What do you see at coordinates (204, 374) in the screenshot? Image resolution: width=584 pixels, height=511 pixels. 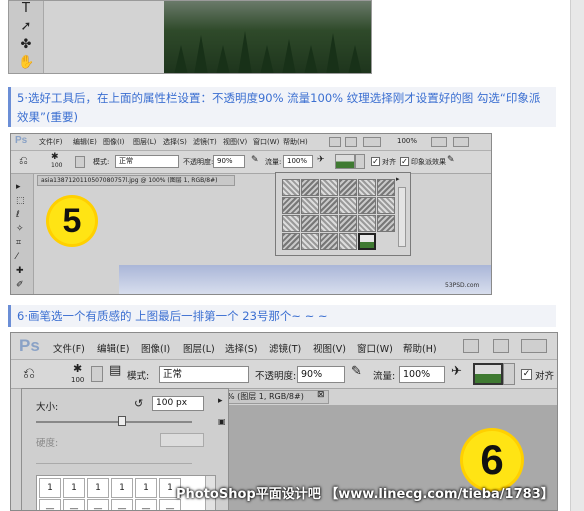 I see `mode-select: 正常` at bounding box center [204, 374].